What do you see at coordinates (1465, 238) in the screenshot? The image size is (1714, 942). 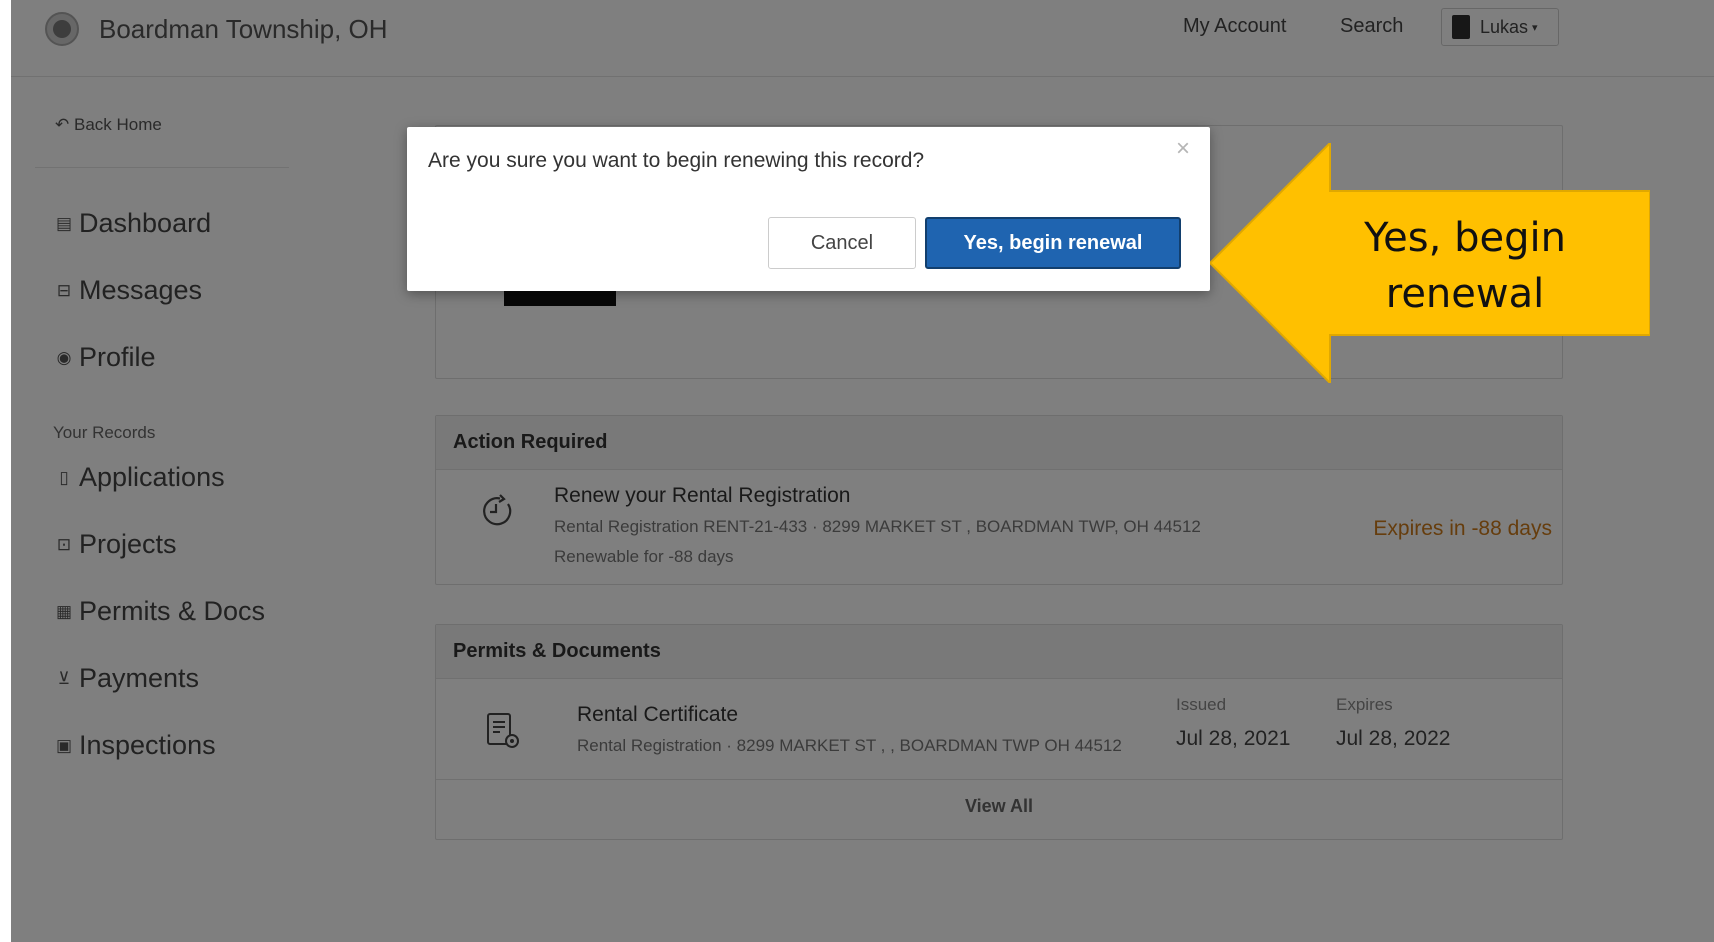 I see `callout-line-1: Yes, begin` at bounding box center [1465, 238].